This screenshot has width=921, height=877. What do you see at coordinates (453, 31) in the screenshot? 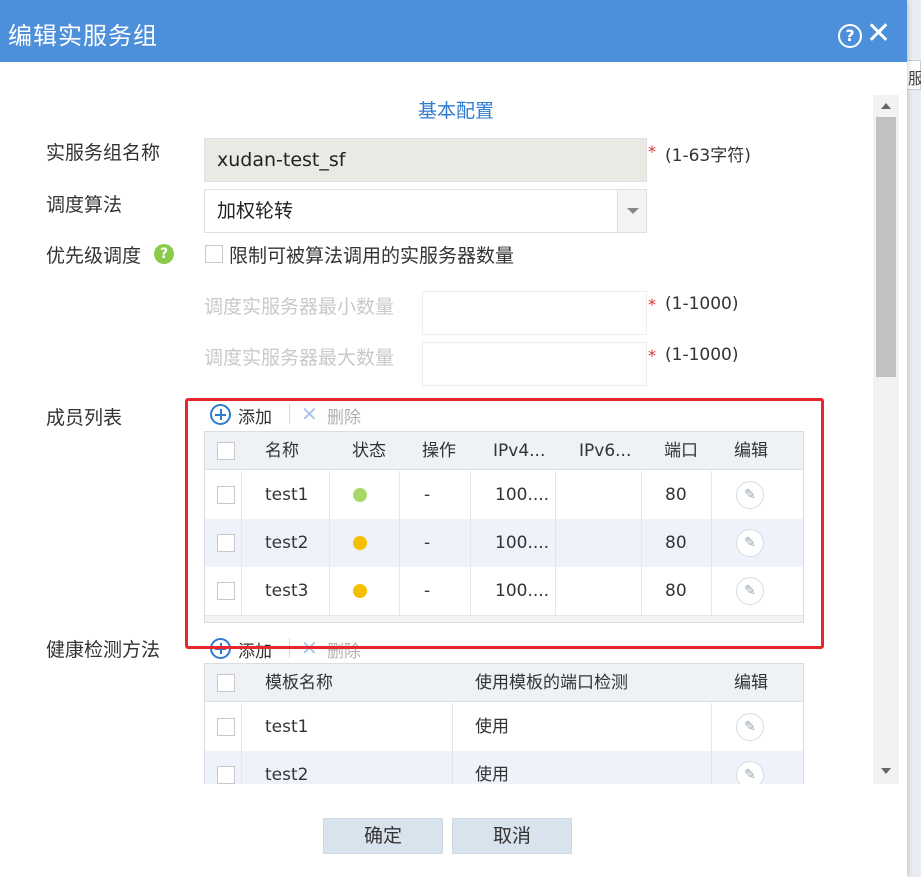
I see `dialog-titlebar: 编辑实服务组 ? ✕` at bounding box center [453, 31].